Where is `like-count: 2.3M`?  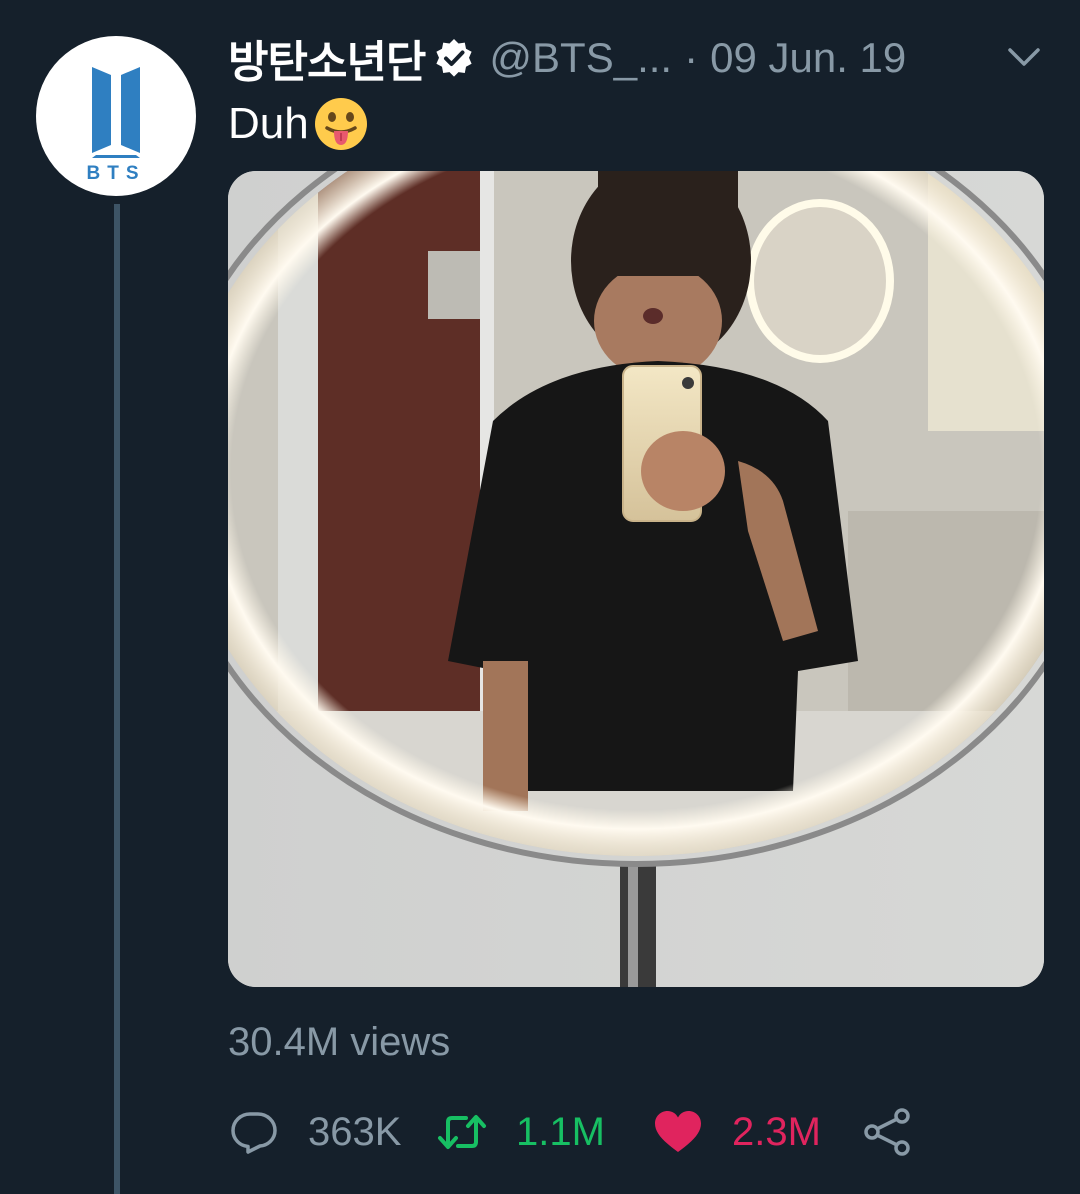 like-count: 2.3M is located at coordinates (776, 1131).